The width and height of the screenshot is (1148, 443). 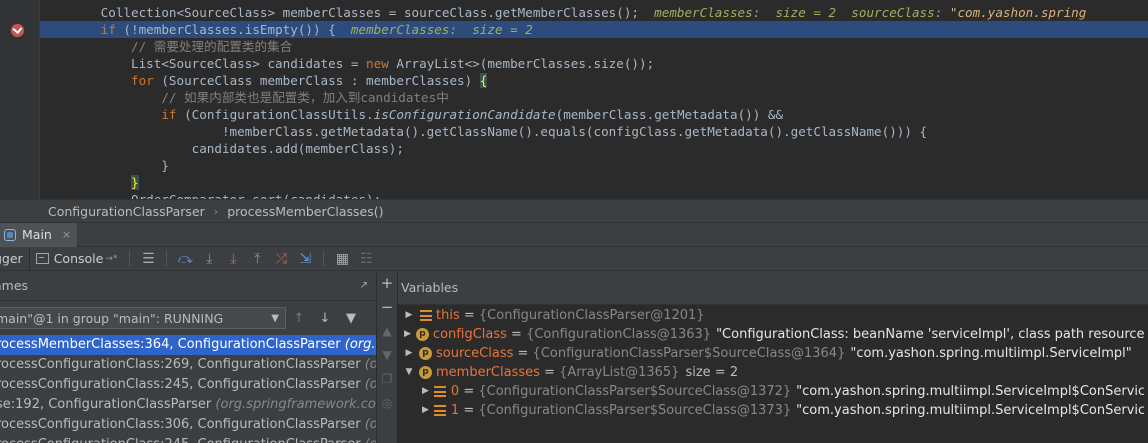 I want to click on breadcrumb-class: ConfigurationClassParser, so click(x=126, y=211).